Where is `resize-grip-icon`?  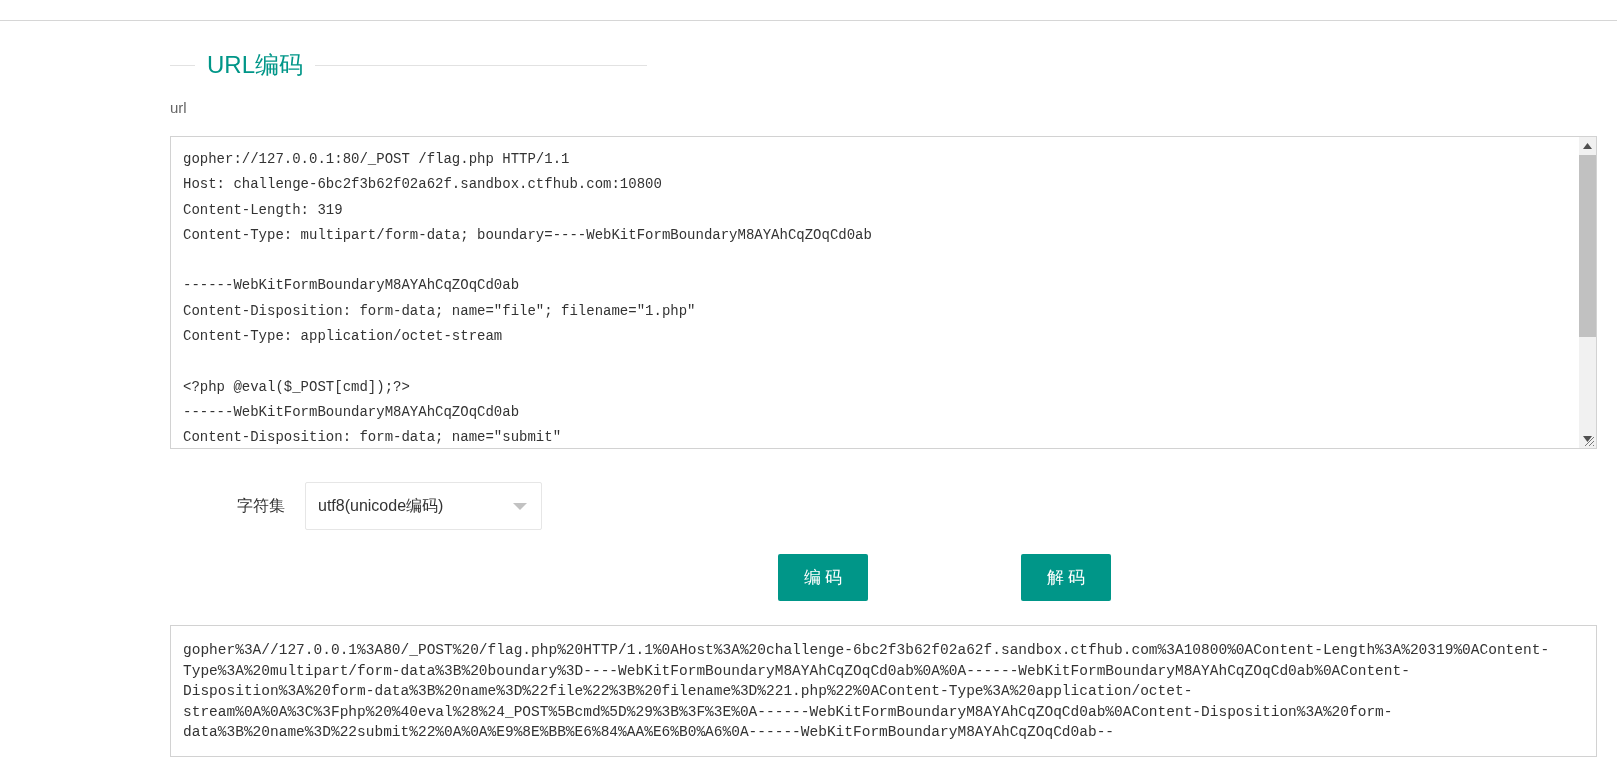
resize-grip-icon is located at coordinates (1589, 441).